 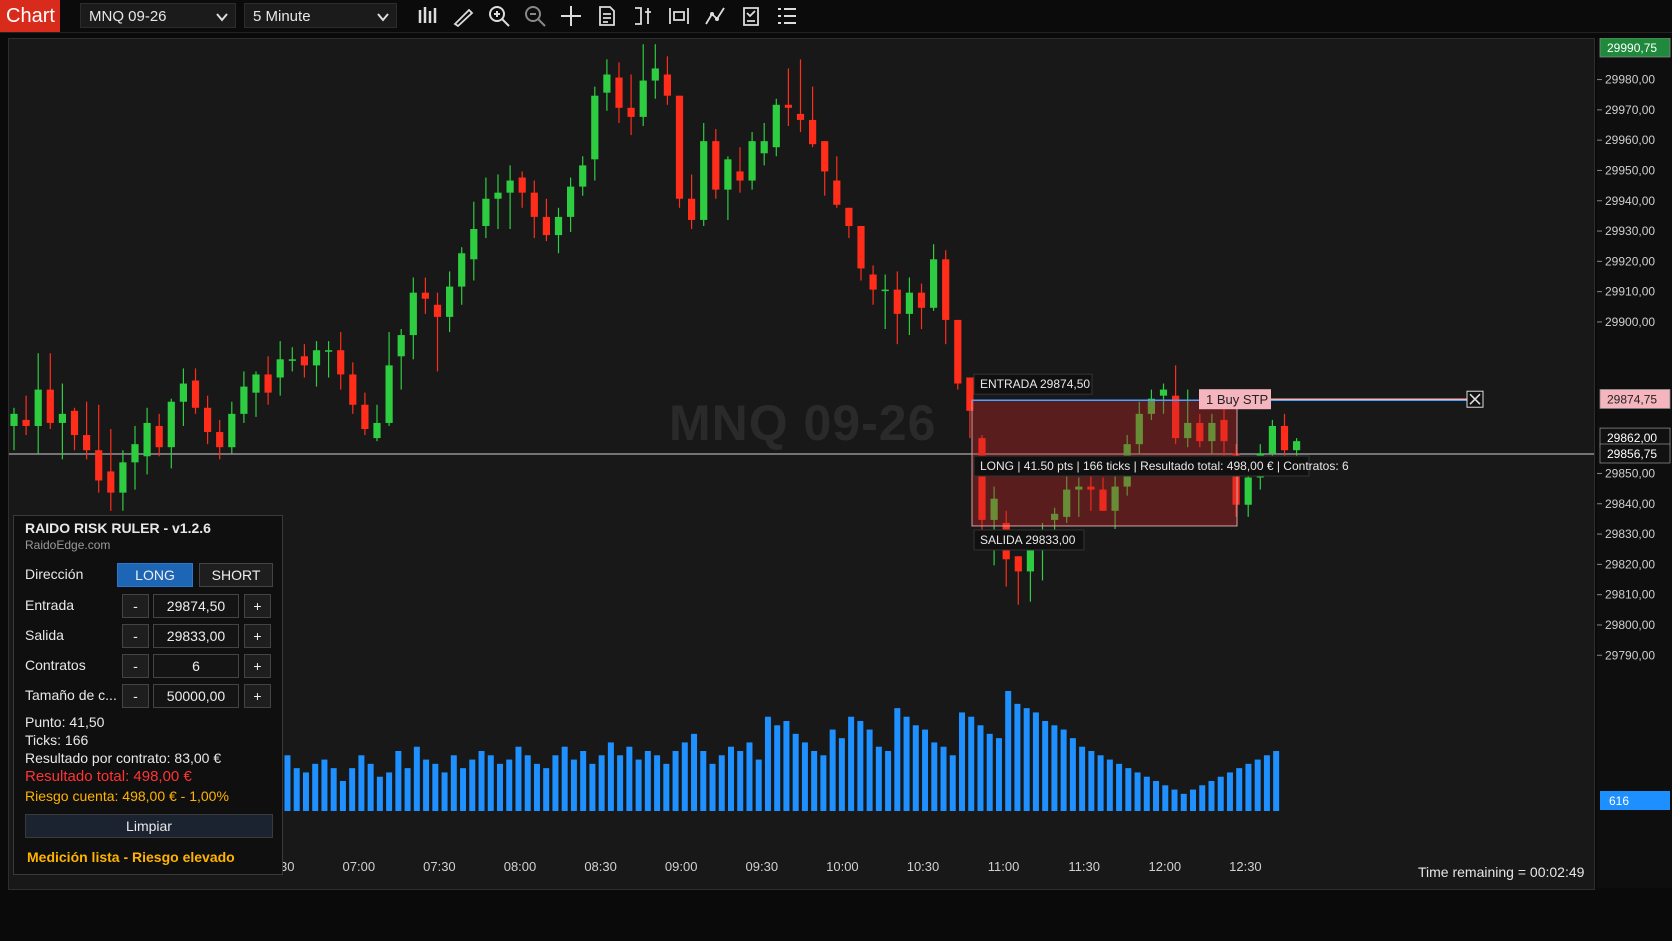 What do you see at coordinates (499, 16) in the screenshot?
I see `zoom-in-icon` at bounding box center [499, 16].